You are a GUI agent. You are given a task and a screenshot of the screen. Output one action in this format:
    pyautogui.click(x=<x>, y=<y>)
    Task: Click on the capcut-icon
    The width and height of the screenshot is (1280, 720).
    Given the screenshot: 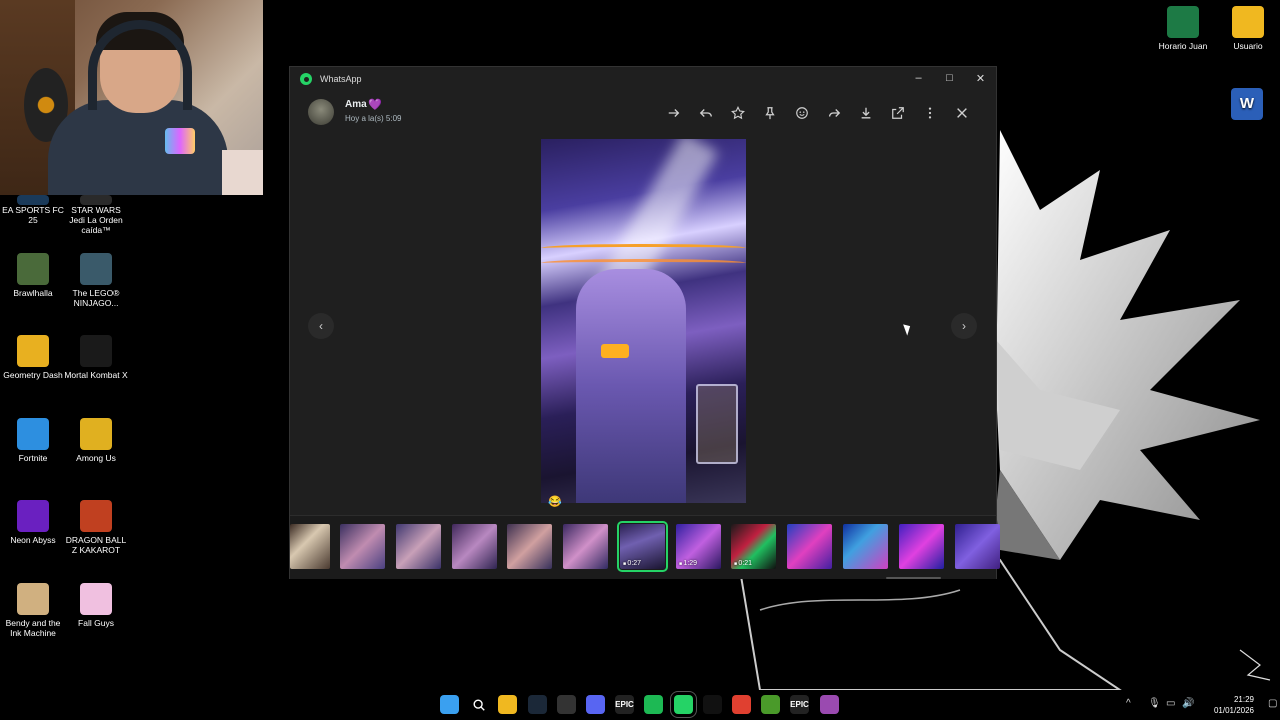 What is the action you would take?
    pyautogui.click(x=712, y=704)
    